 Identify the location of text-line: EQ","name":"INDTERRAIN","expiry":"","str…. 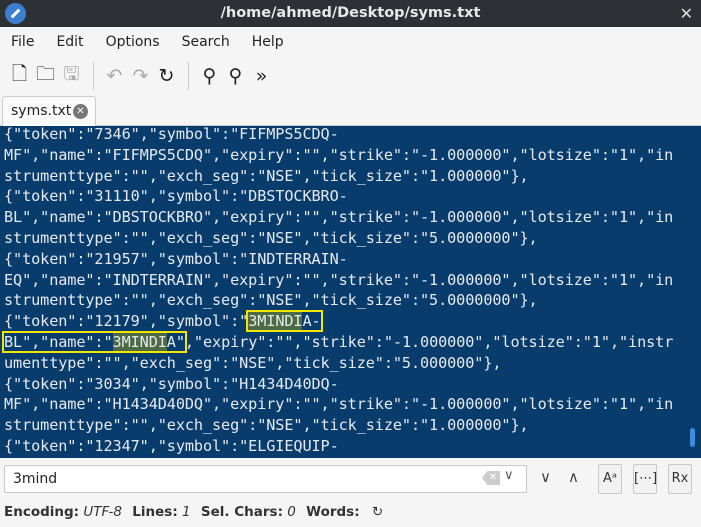
(350, 280).